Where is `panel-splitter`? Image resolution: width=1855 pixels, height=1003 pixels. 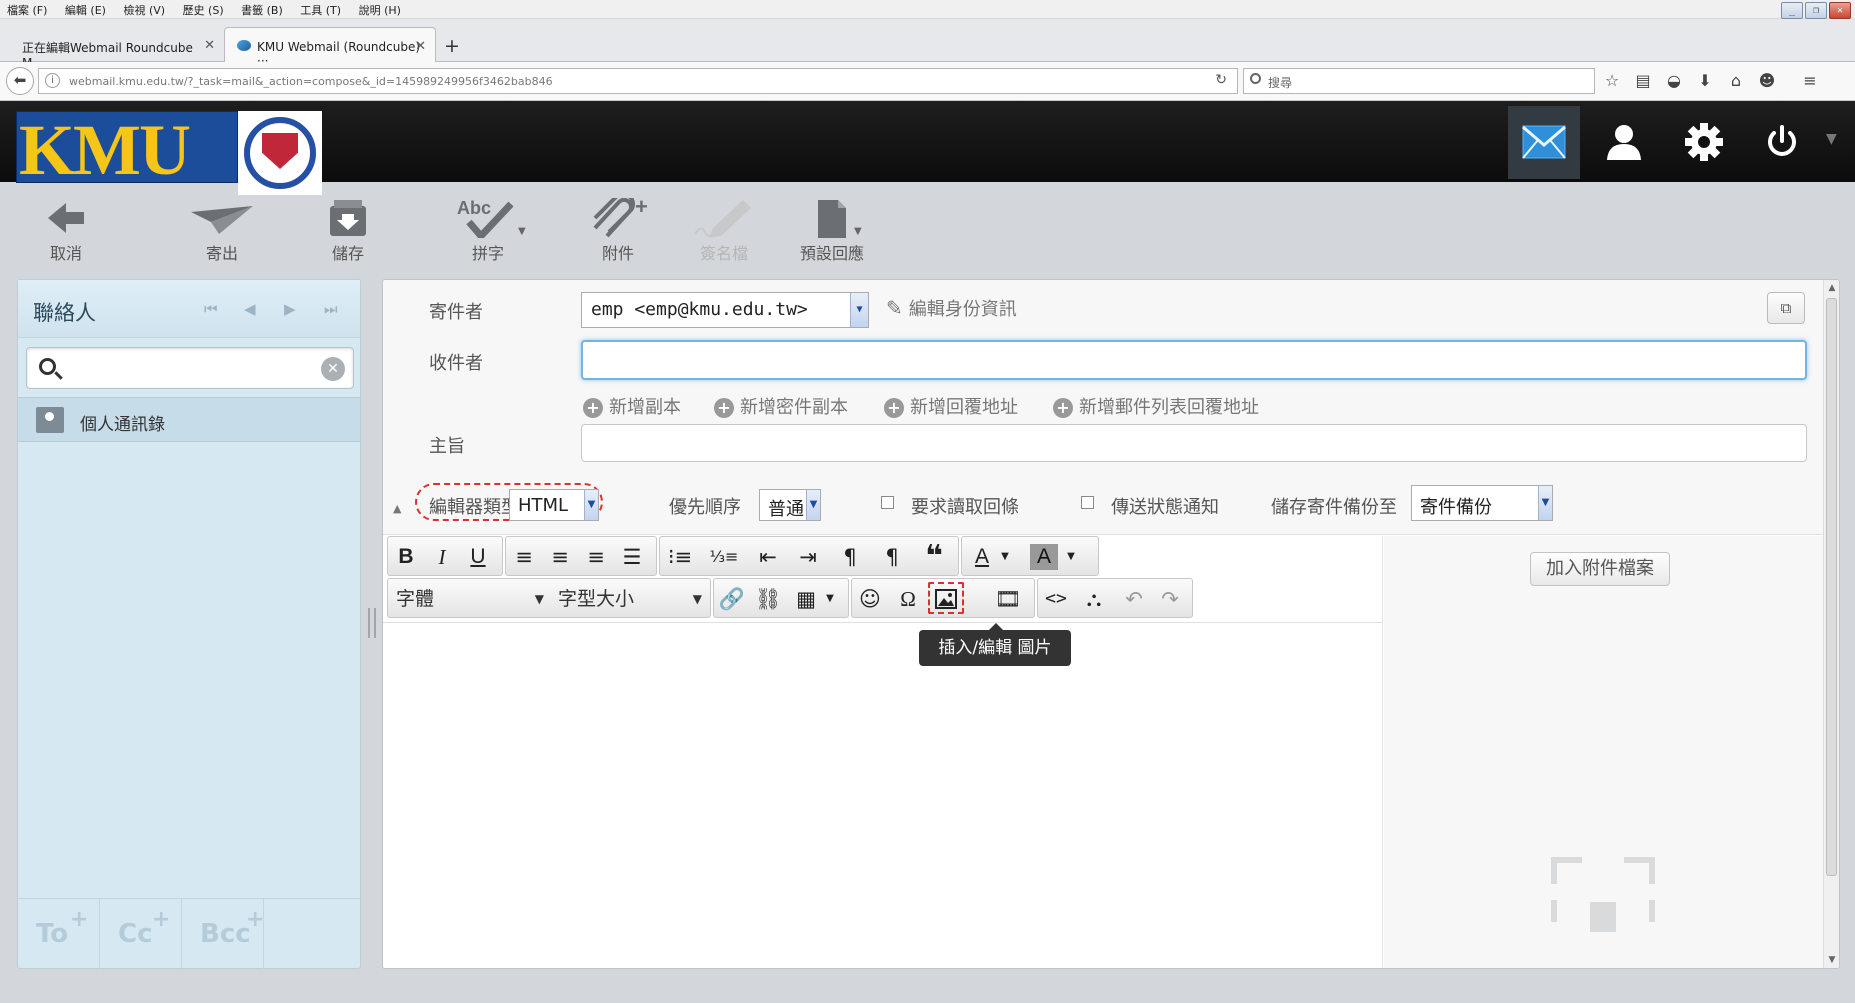
panel-splitter is located at coordinates (372, 623).